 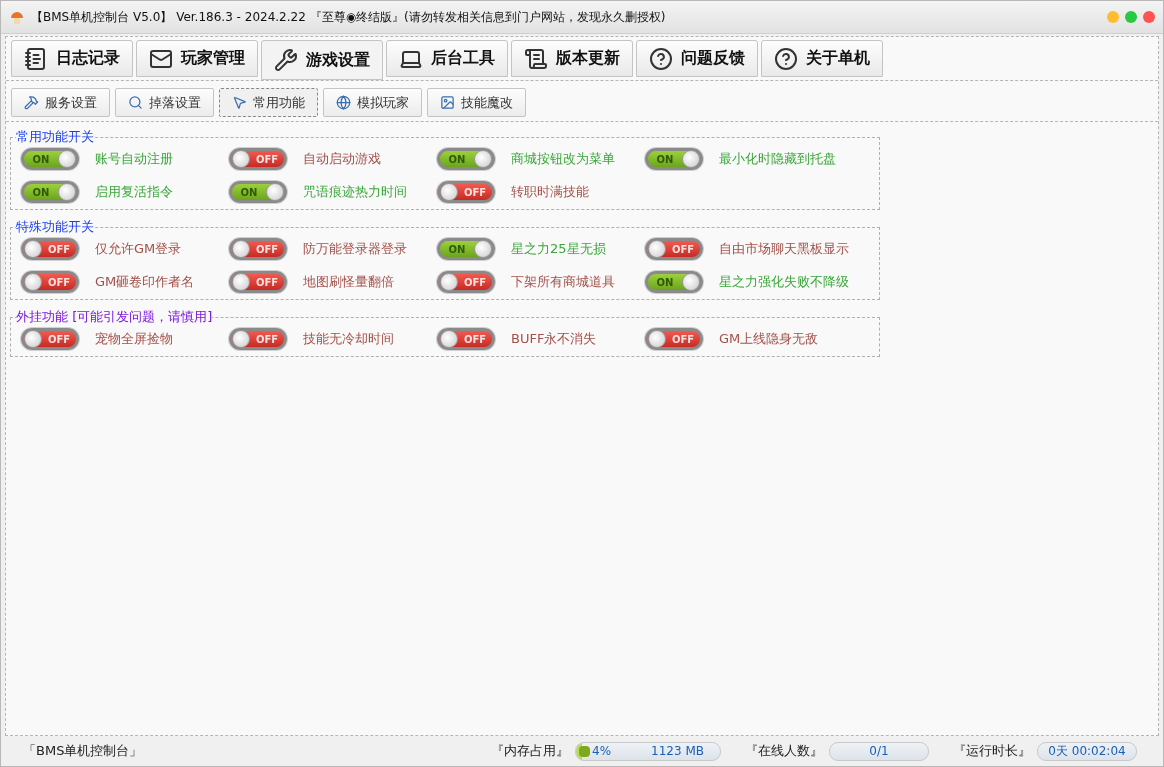 What do you see at coordinates (134, 192) in the screenshot?
I see `option-label: 启用复活指令` at bounding box center [134, 192].